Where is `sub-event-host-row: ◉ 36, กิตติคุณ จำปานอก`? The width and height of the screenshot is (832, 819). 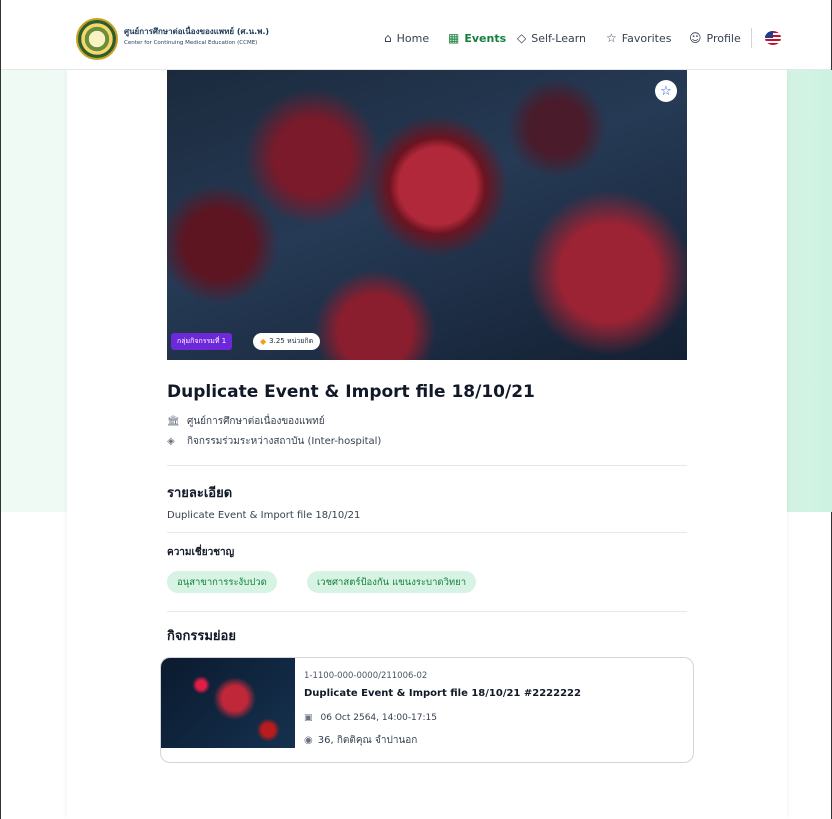 sub-event-host-row: ◉ 36, กิตติคุณ จำปานอก is located at coordinates (360, 740).